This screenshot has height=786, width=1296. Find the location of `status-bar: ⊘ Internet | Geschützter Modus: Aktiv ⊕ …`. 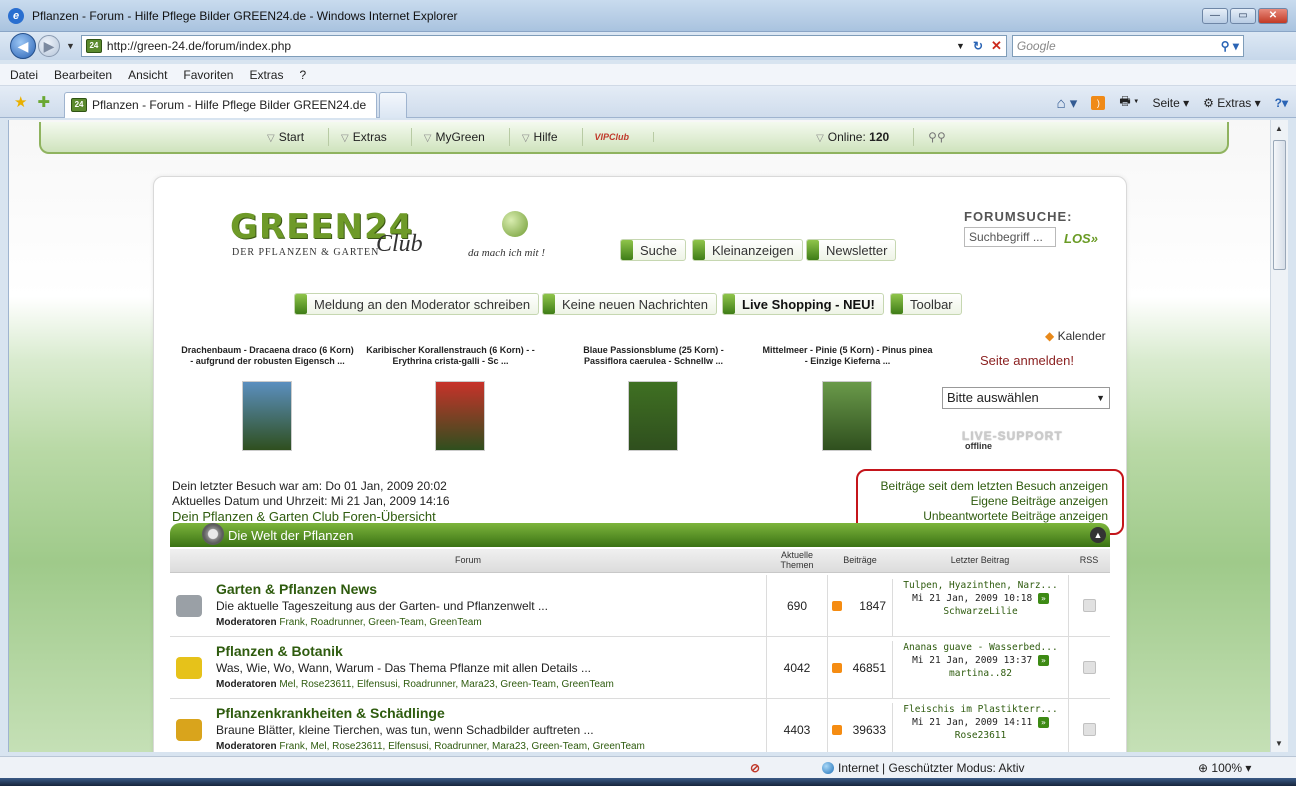

status-bar: ⊘ Internet | Geschützter Modus: Aktiv ⊕ … is located at coordinates (648, 767).